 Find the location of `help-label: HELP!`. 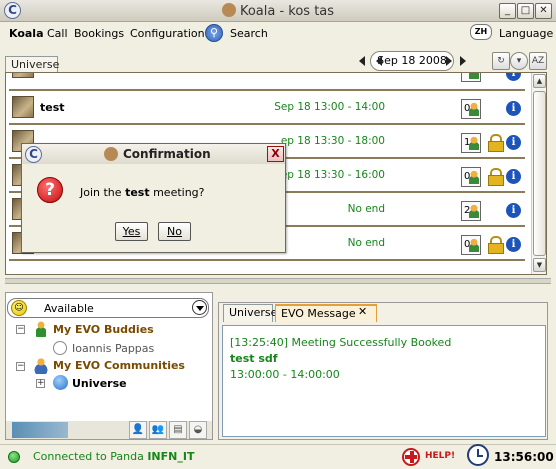

help-label: HELP! is located at coordinates (440, 456).